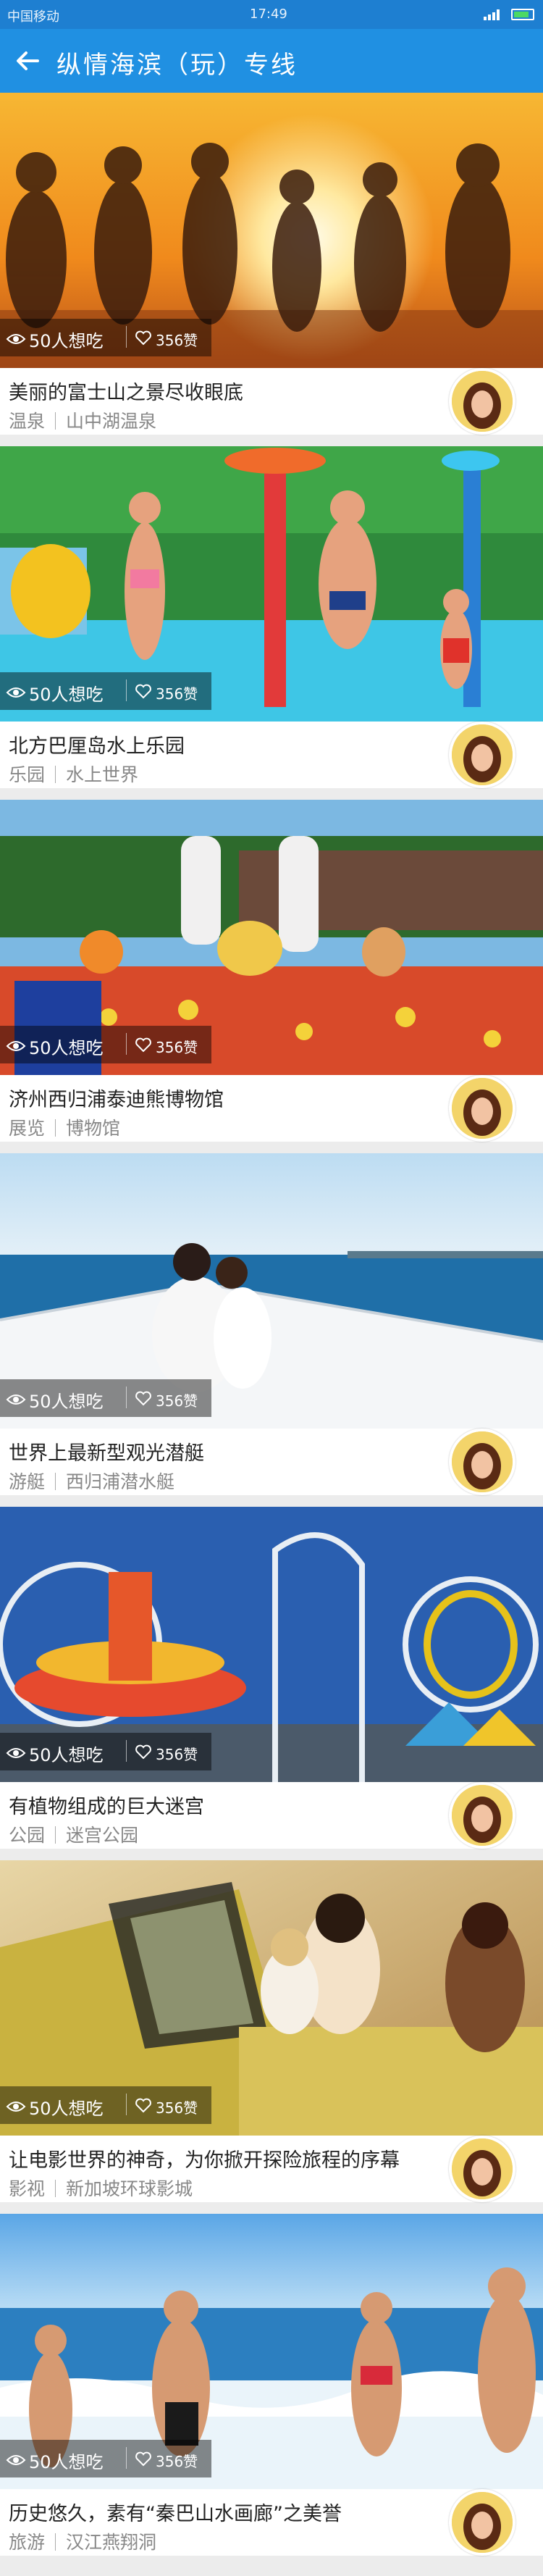 This screenshot has height=2576, width=543. Describe the element at coordinates (111, 421) in the screenshot. I see `place-label: 山中湖温泉` at that location.